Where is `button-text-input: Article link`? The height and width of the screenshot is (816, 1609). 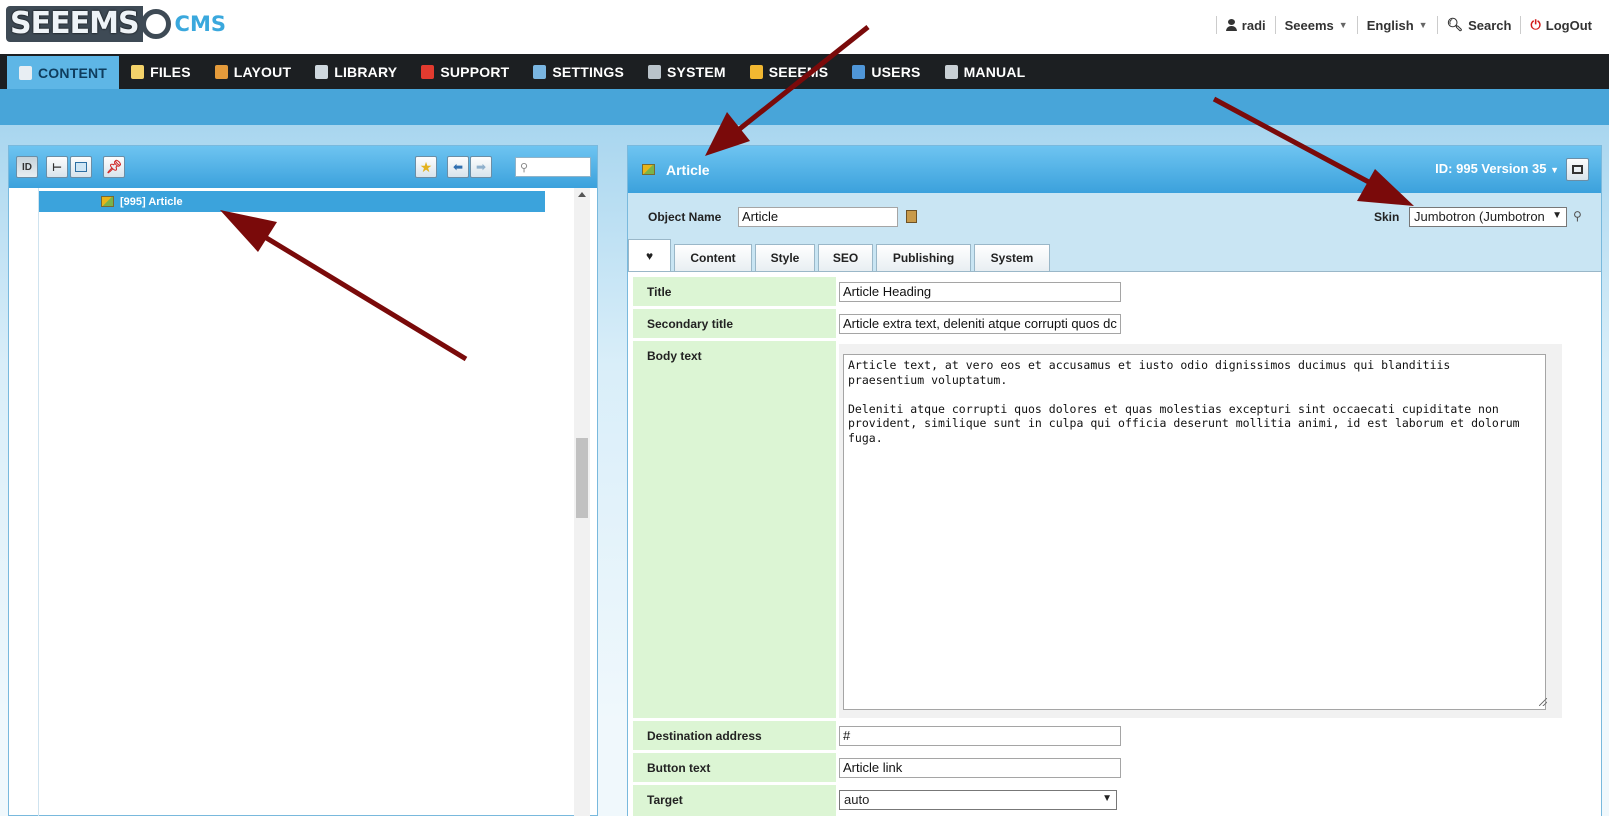 button-text-input: Article link is located at coordinates (980, 768).